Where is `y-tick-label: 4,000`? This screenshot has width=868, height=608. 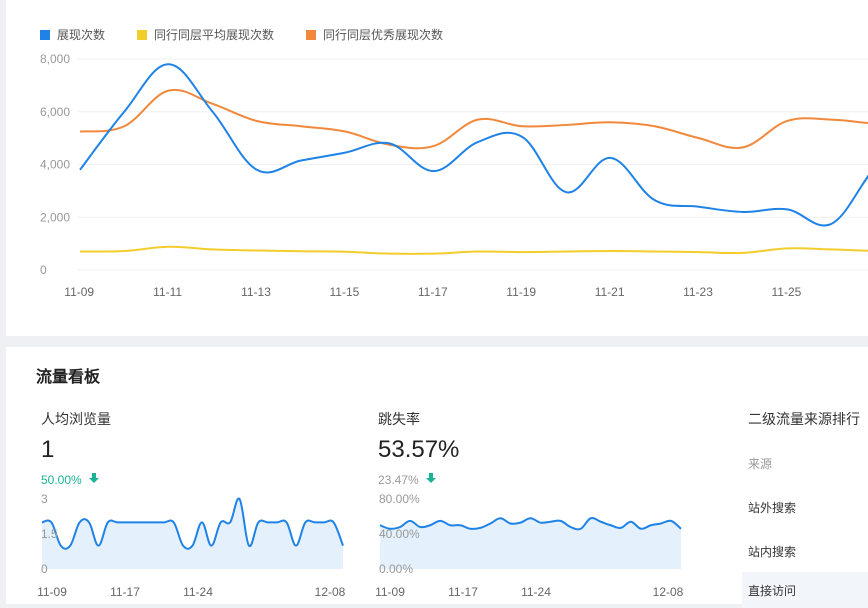 y-tick-label: 4,000 is located at coordinates (55, 165).